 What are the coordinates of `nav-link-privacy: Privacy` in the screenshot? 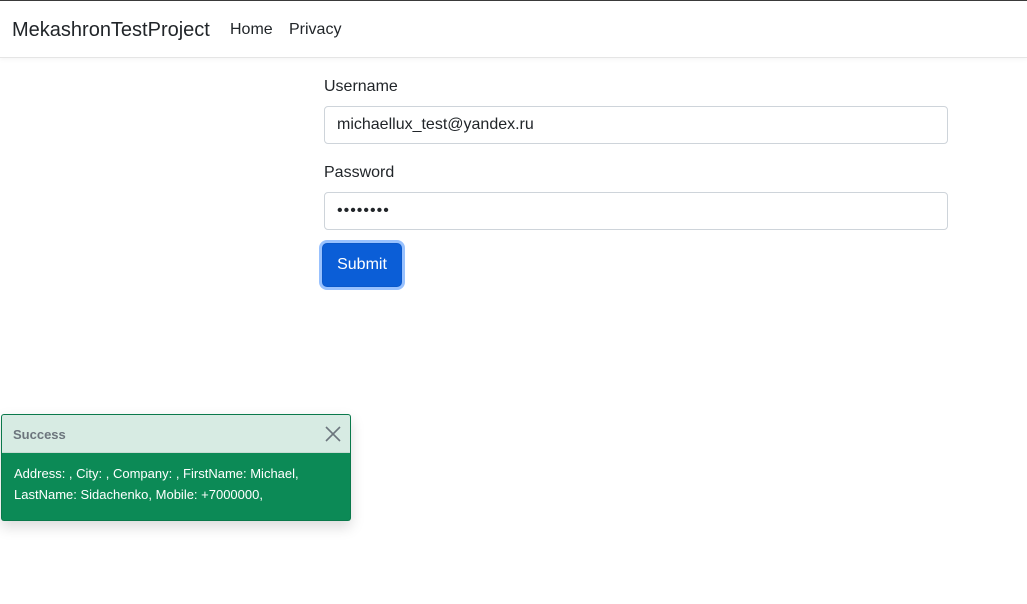 It's located at (315, 30).